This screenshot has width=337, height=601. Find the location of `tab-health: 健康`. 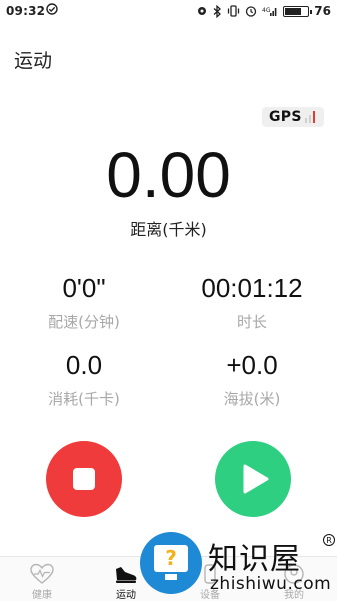

tab-health: 健康 is located at coordinates (42, 579).